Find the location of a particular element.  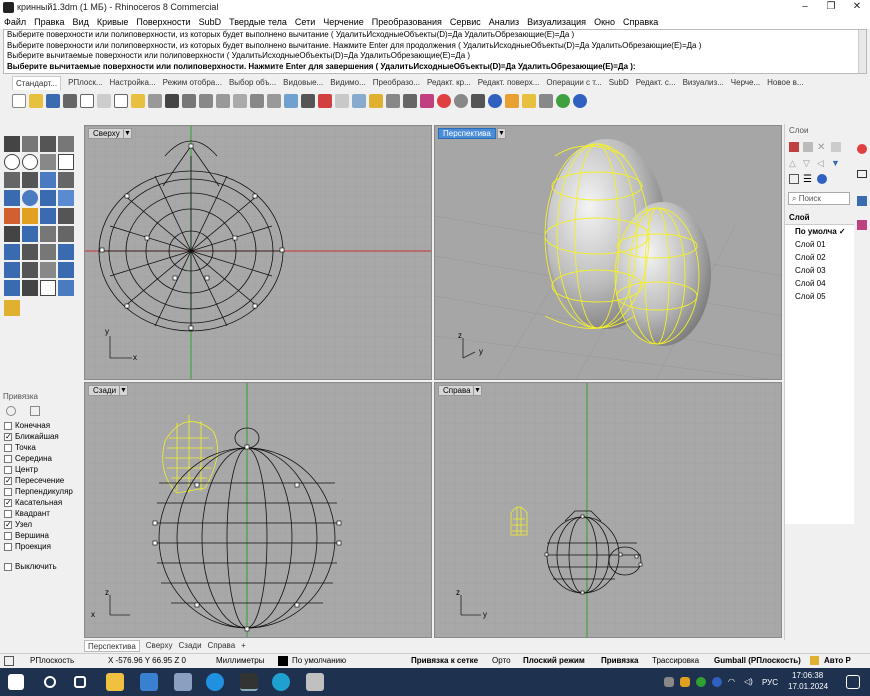

snap-near: ✓ Ближайшая is located at coordinates (31, 436).